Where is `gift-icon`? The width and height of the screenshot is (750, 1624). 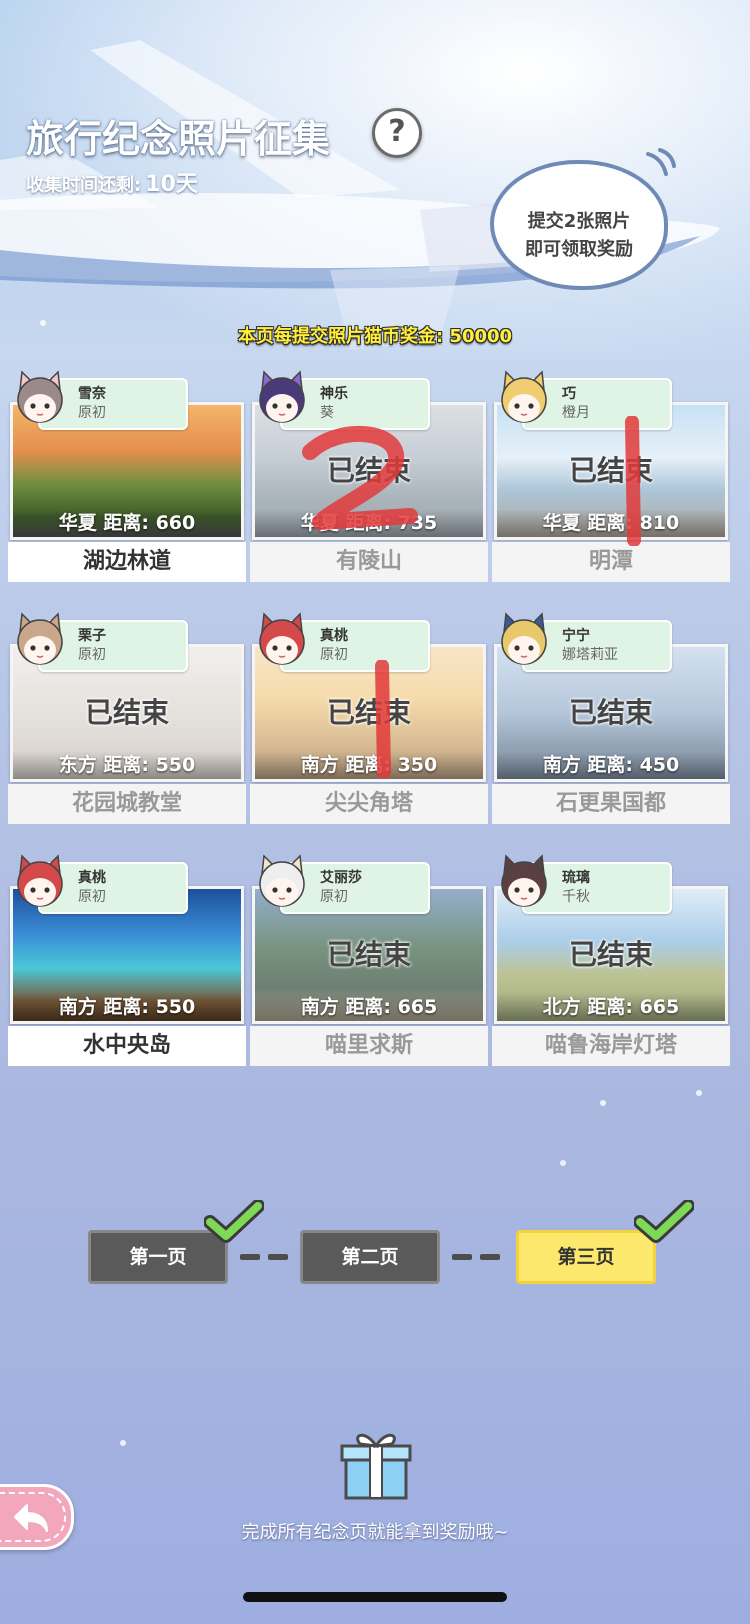 gift-icon is located at coordinates (376, 1464).